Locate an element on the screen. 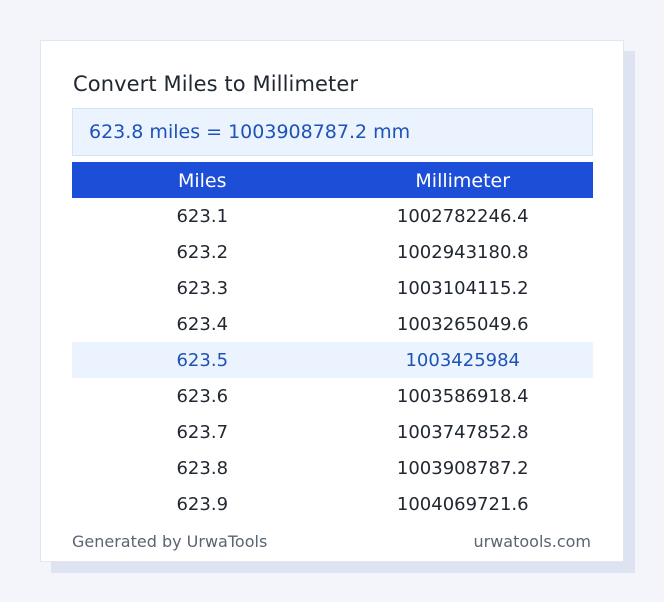  column-header-millimeter: Millimeter is located at coordinates (463, 181).